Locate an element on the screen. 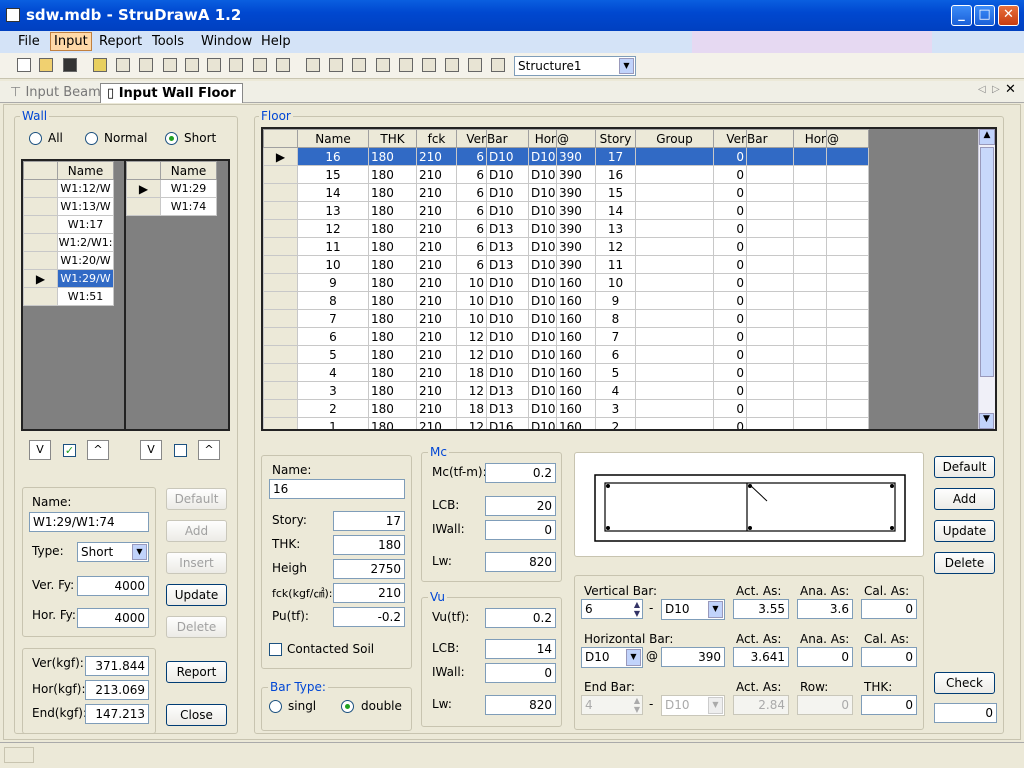 The width and height of the screenshot is (1024, 768). wall-name-cell: W1:51 is located at coordinates (85, 296).